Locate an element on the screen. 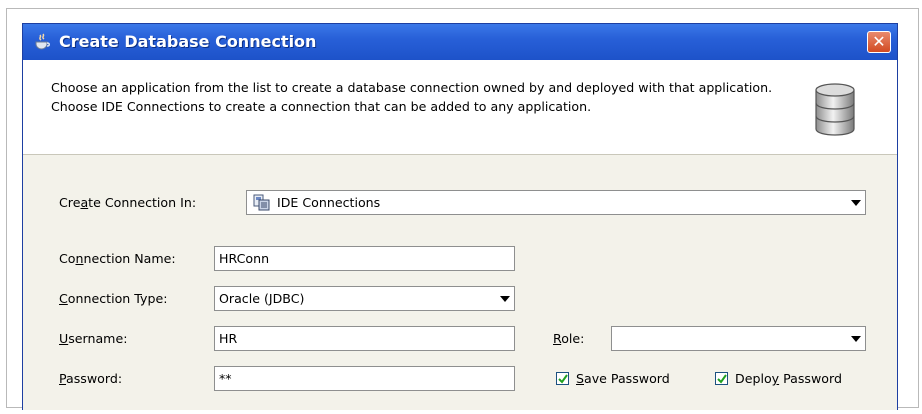 Image resolution: width=922 pixels, height=414 pixels. dialog-title: Create Database Connection is located at coordinates (188, 41).